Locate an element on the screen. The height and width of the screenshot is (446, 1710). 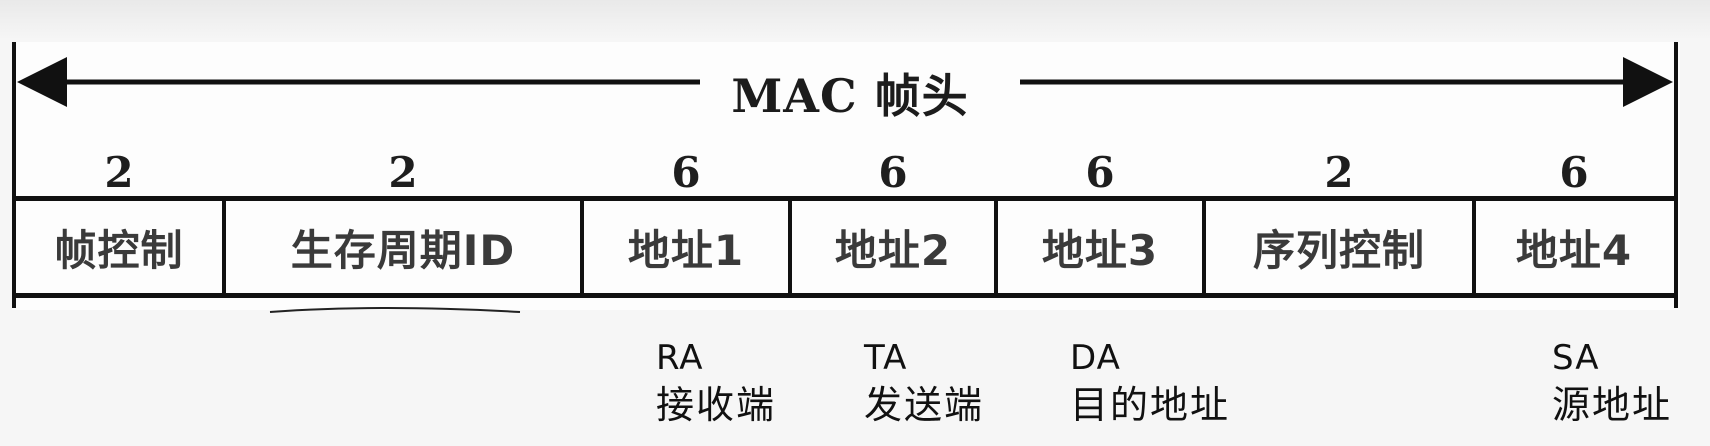
annotation-desc: 发送端 is located at coordinates (924, 405).